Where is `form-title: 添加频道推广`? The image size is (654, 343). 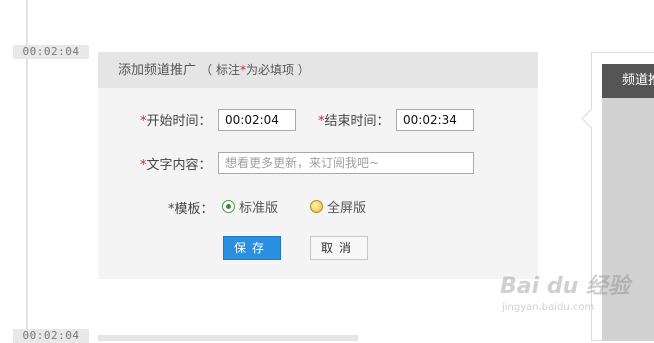
form-title: 添加频道推广 is located at coordinates (157, 70).